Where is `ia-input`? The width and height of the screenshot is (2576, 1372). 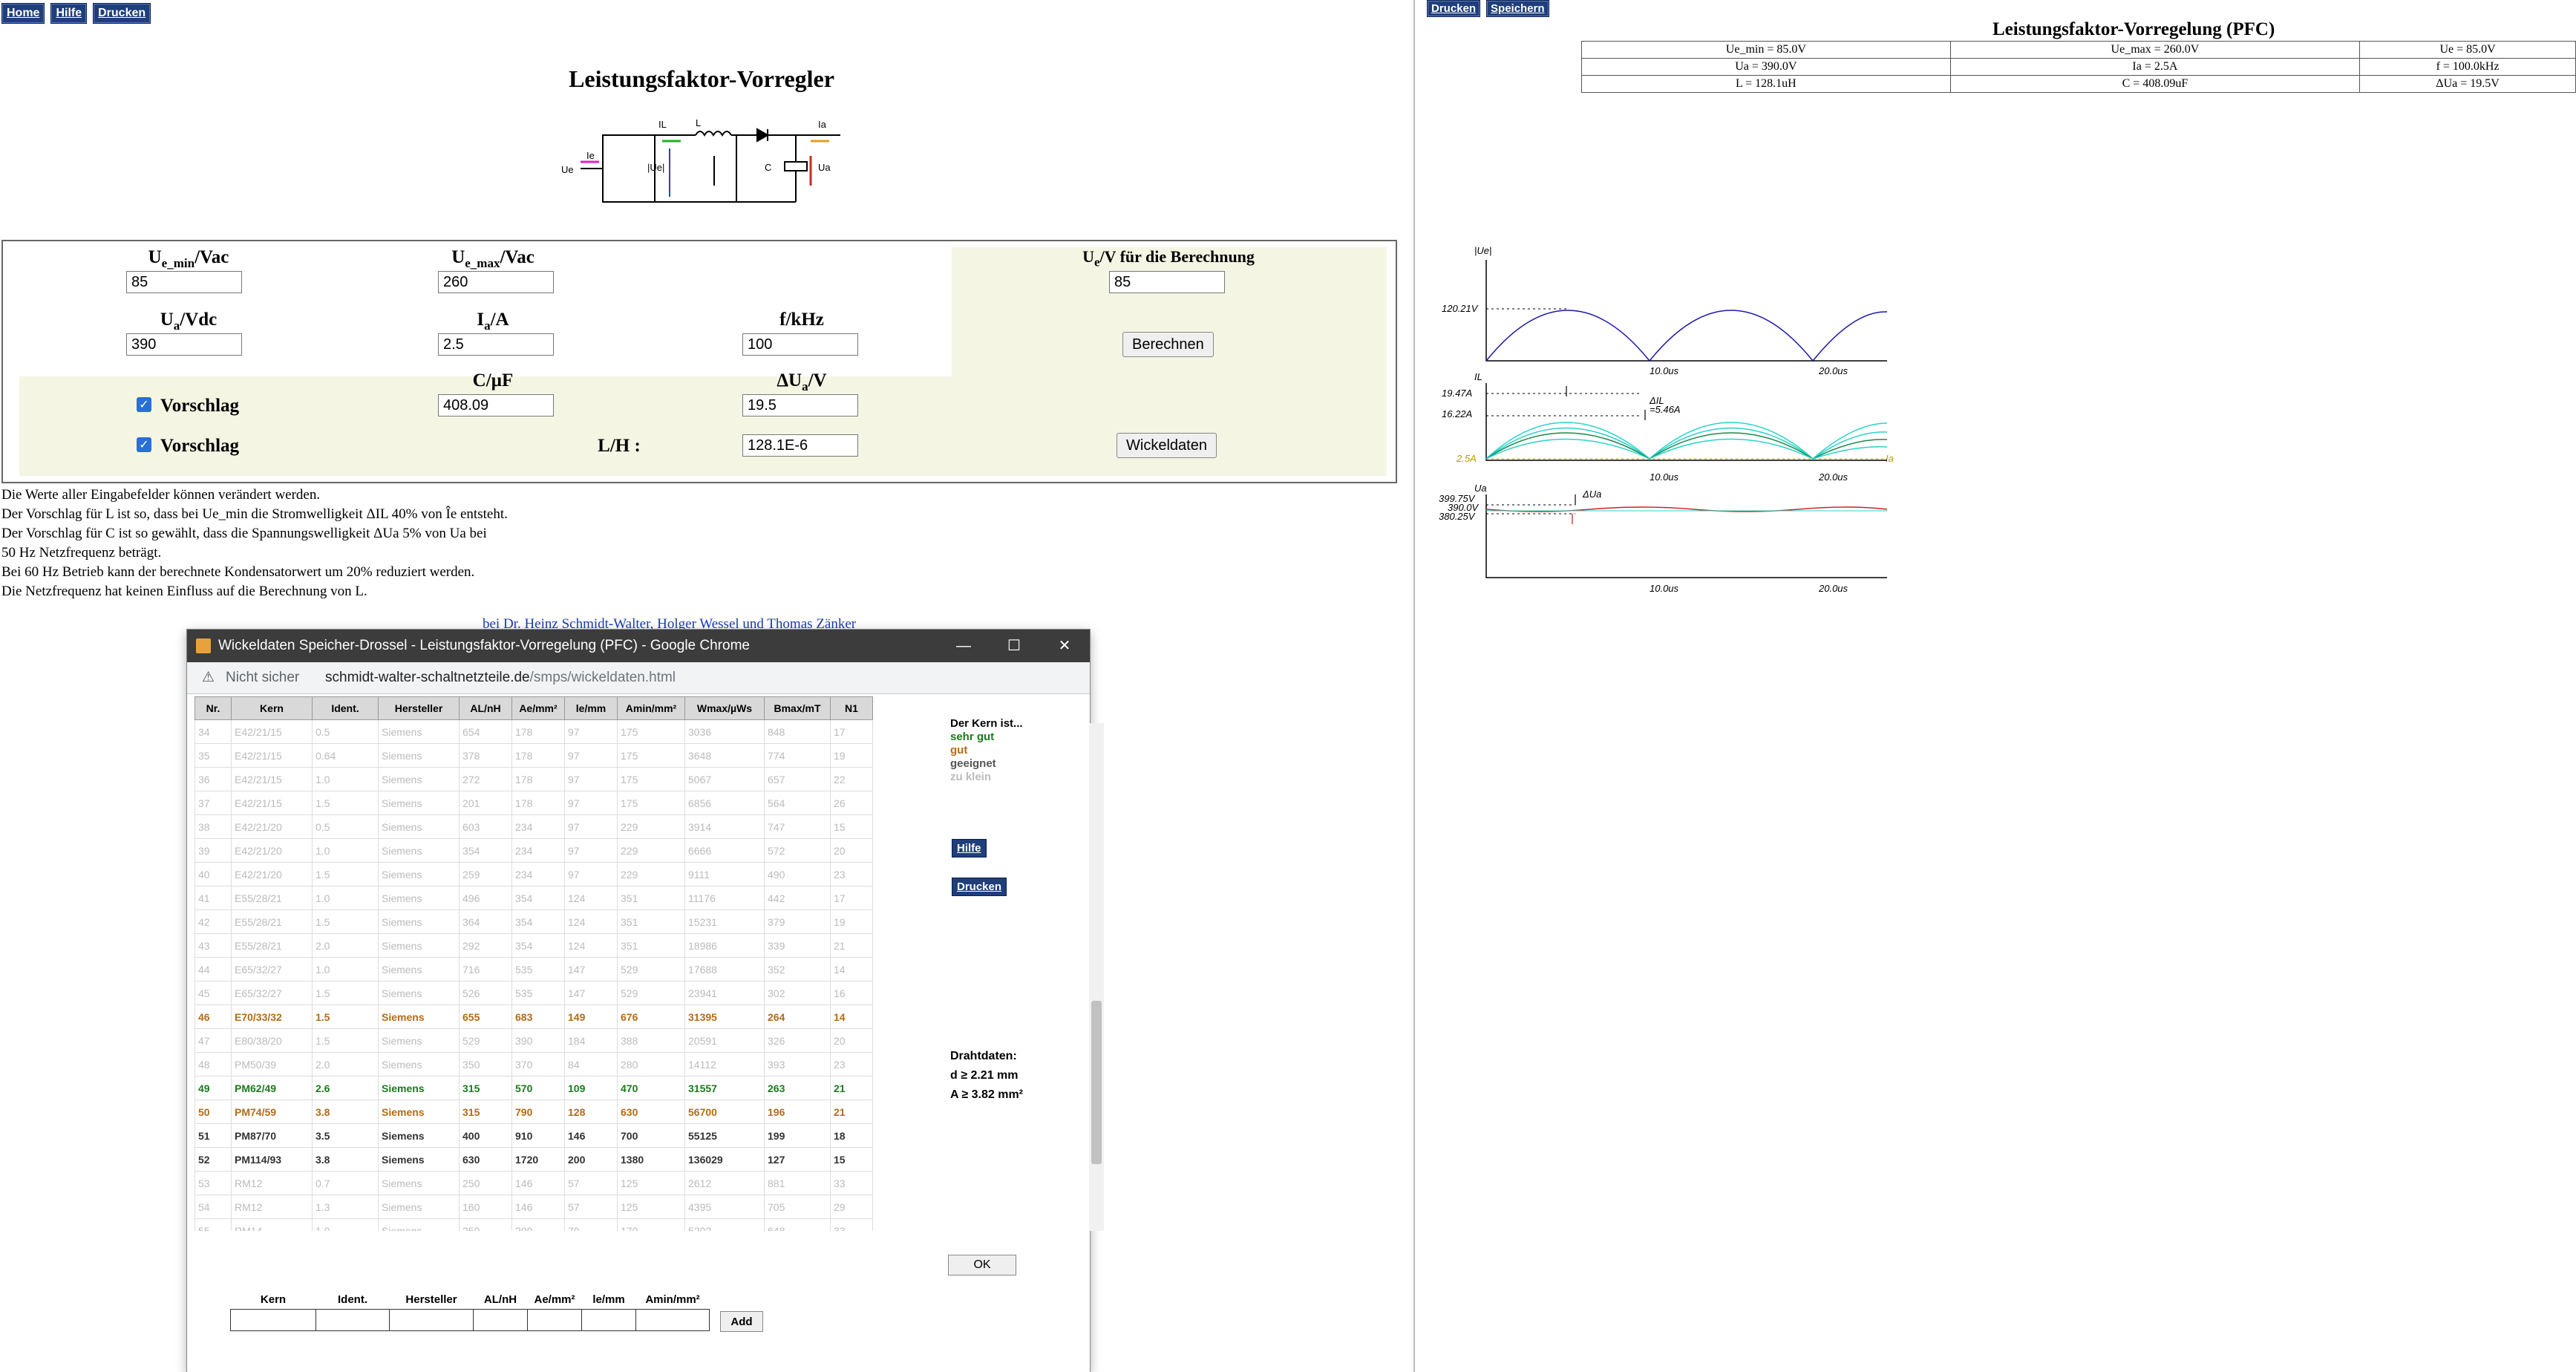 ia-input is located at coordinates (496, 344).